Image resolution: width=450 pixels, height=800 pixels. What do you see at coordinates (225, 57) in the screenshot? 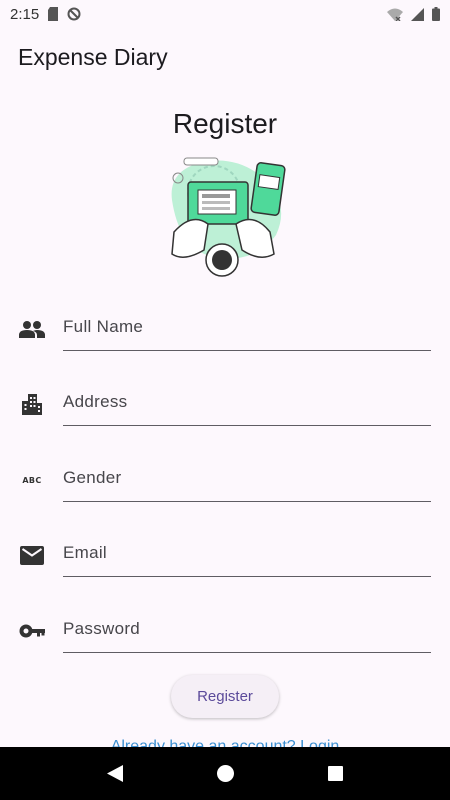
I see `app-bar: Expense Diary` at bounding box center [225, 57].